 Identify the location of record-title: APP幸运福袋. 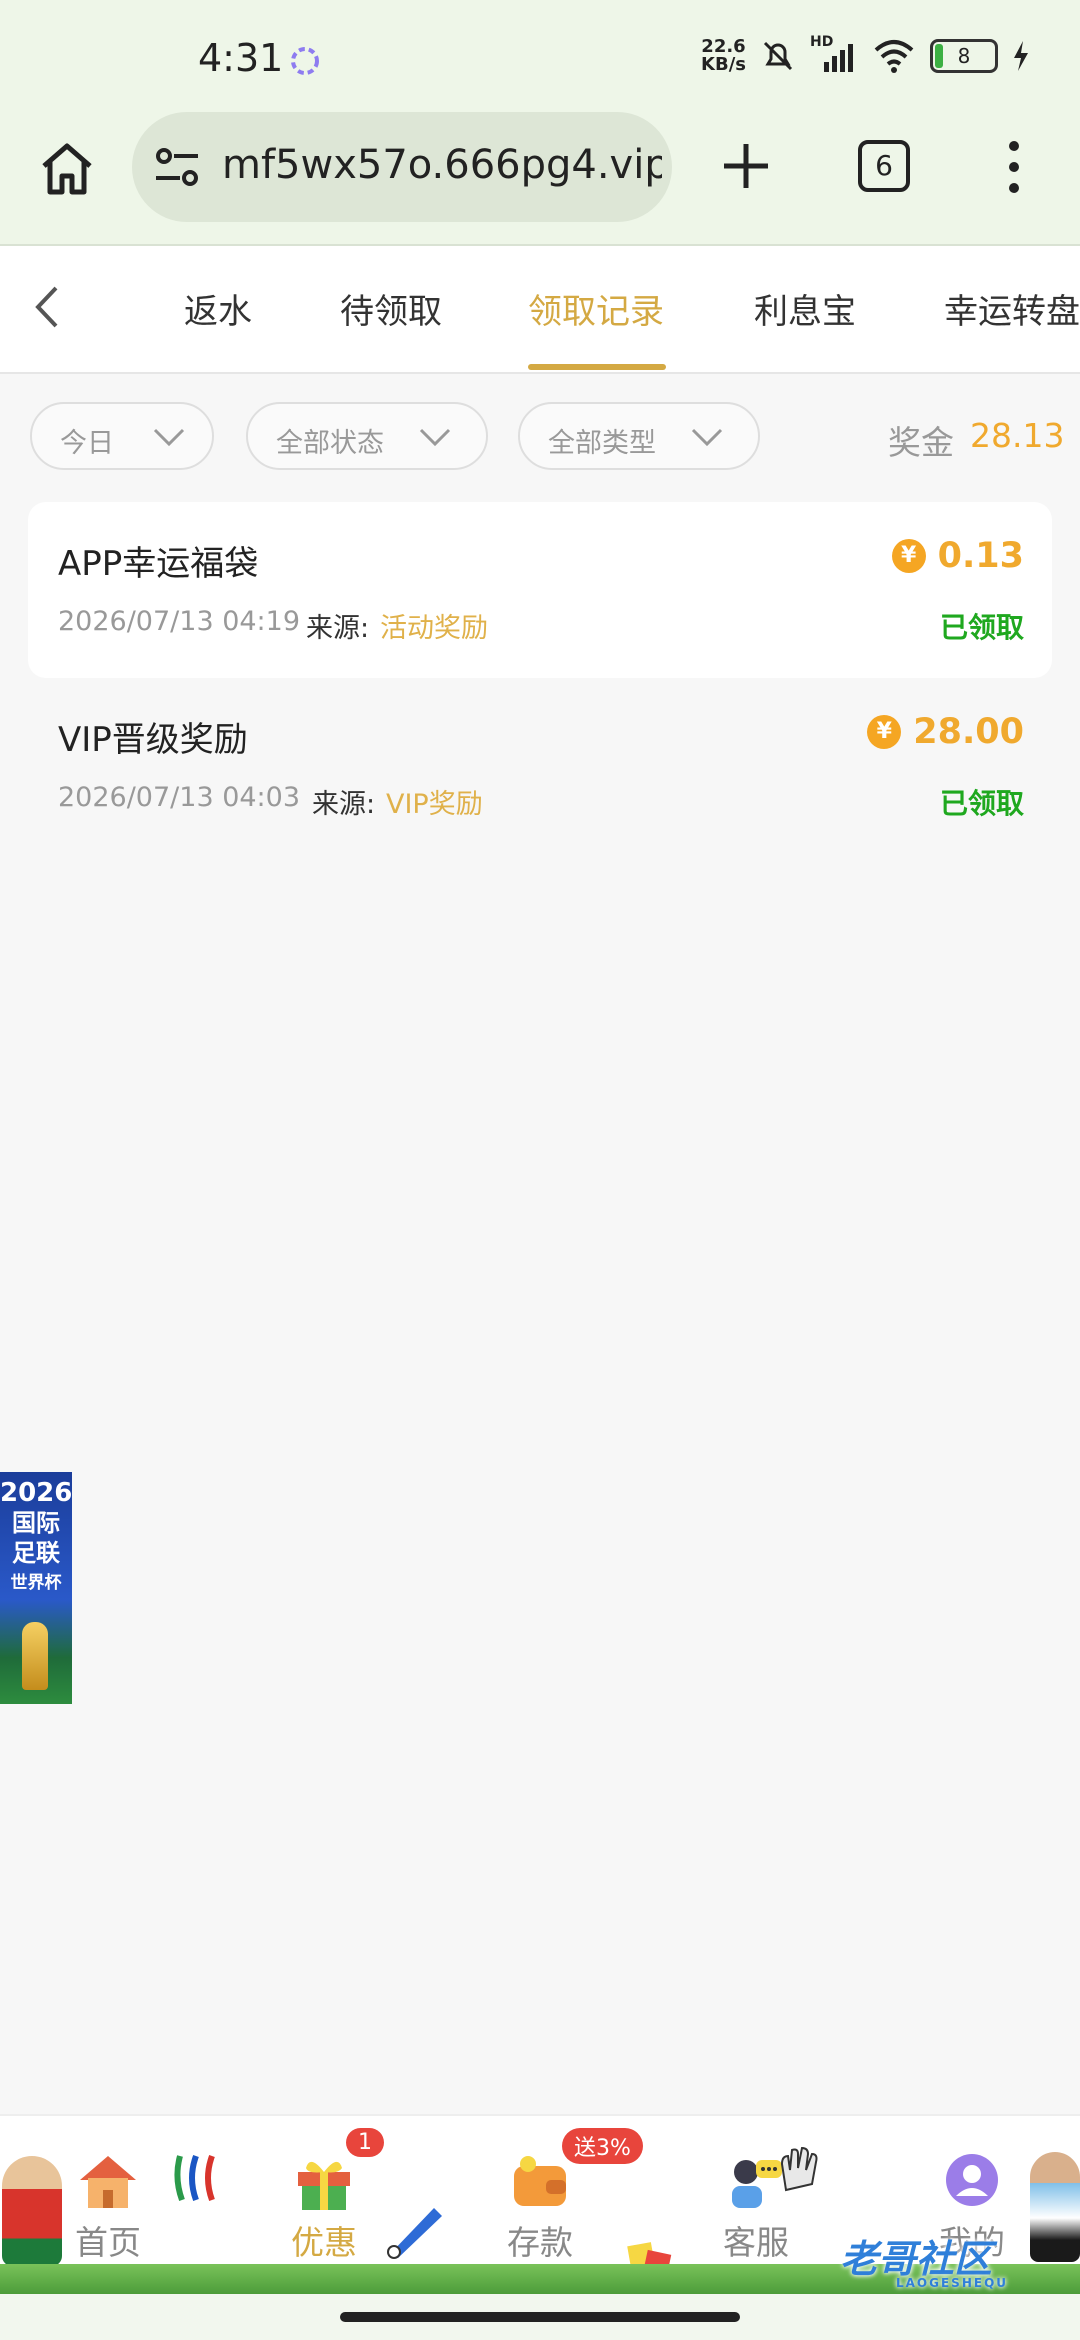
(158, 564).